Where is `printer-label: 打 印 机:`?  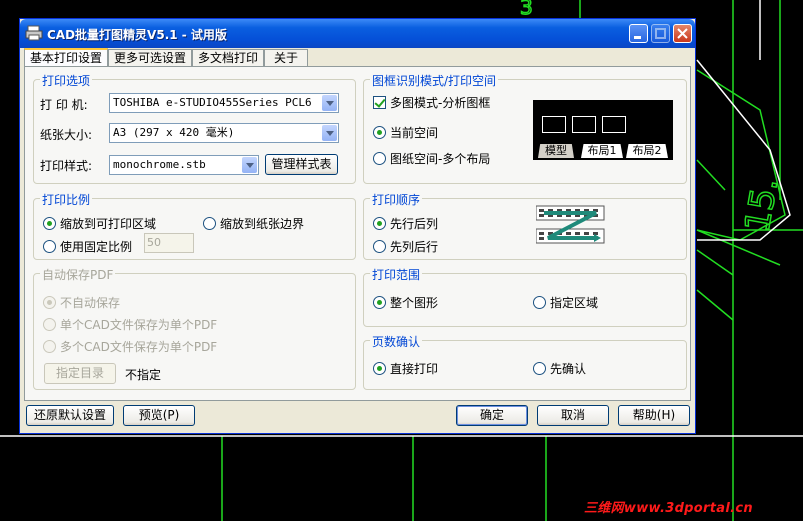 printer-label: 打 印 机: is located at coordinates (64, 105).